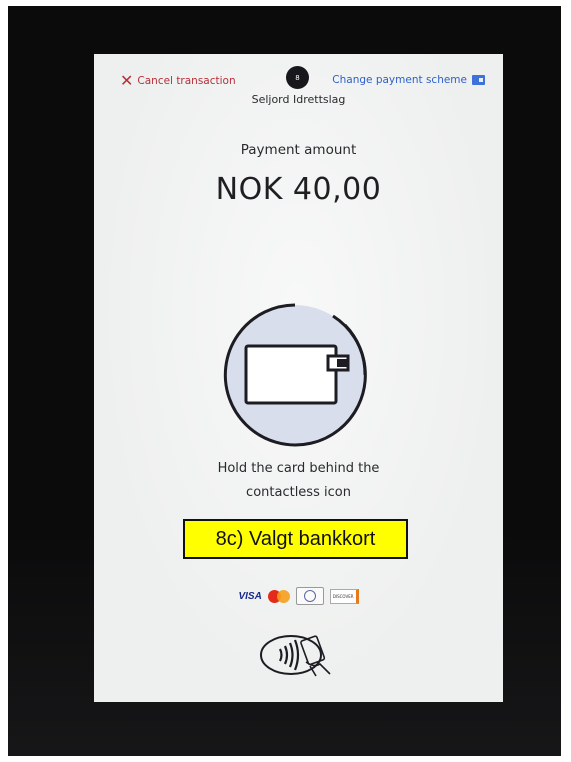  I want to click on cancel-transaction-button: ✕ Cancel transaction, so click(178, 80).